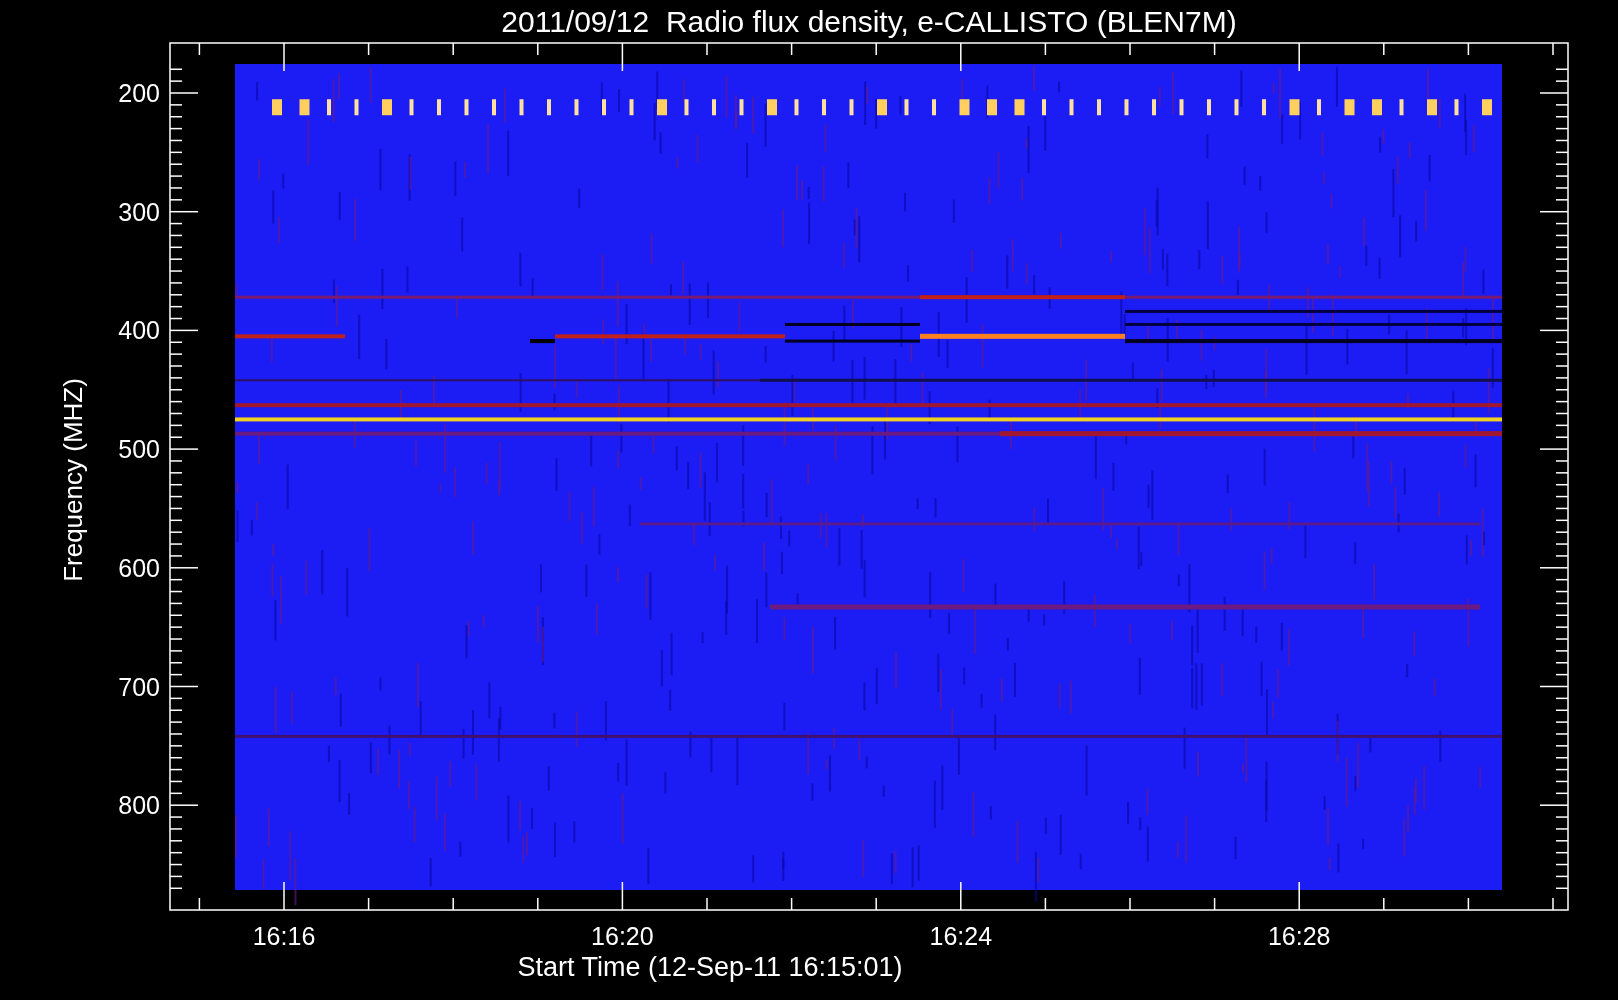 This screenshot has width=1618, height=1000. What do you see at coordinates (139, 686) in the screenshot?
I see `axis-tick-label: 700` at bounding box center [139, 686].